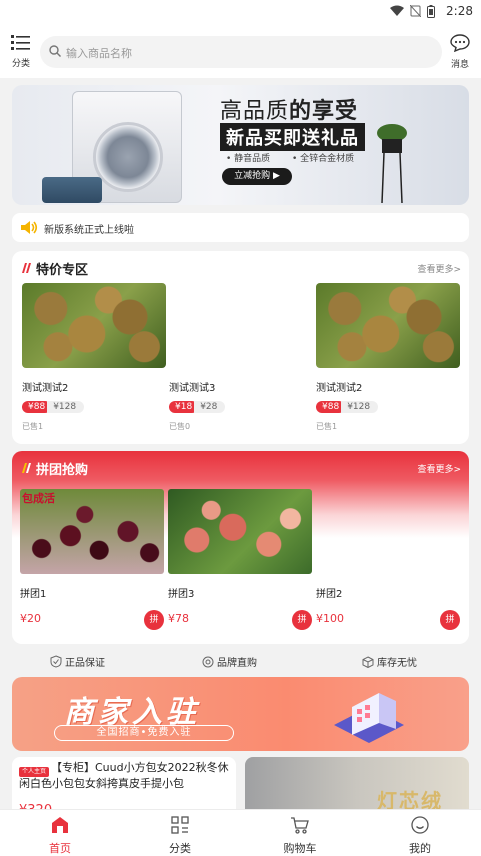 The height and width of the screenshot is (856, 481). I want to click on speaker-icon, so click(29, 227).